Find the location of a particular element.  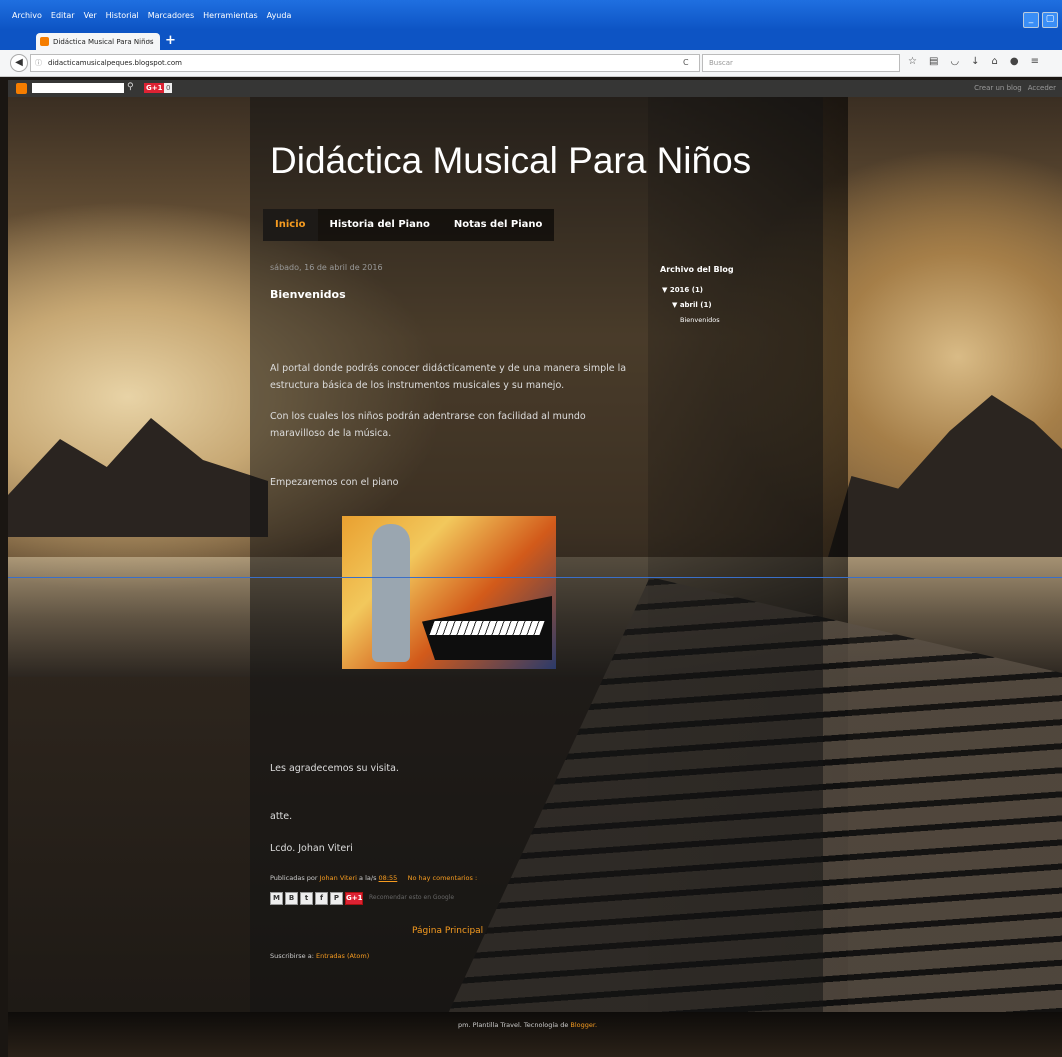

twitter-share-icon: t is located at coordinates (306, 898).